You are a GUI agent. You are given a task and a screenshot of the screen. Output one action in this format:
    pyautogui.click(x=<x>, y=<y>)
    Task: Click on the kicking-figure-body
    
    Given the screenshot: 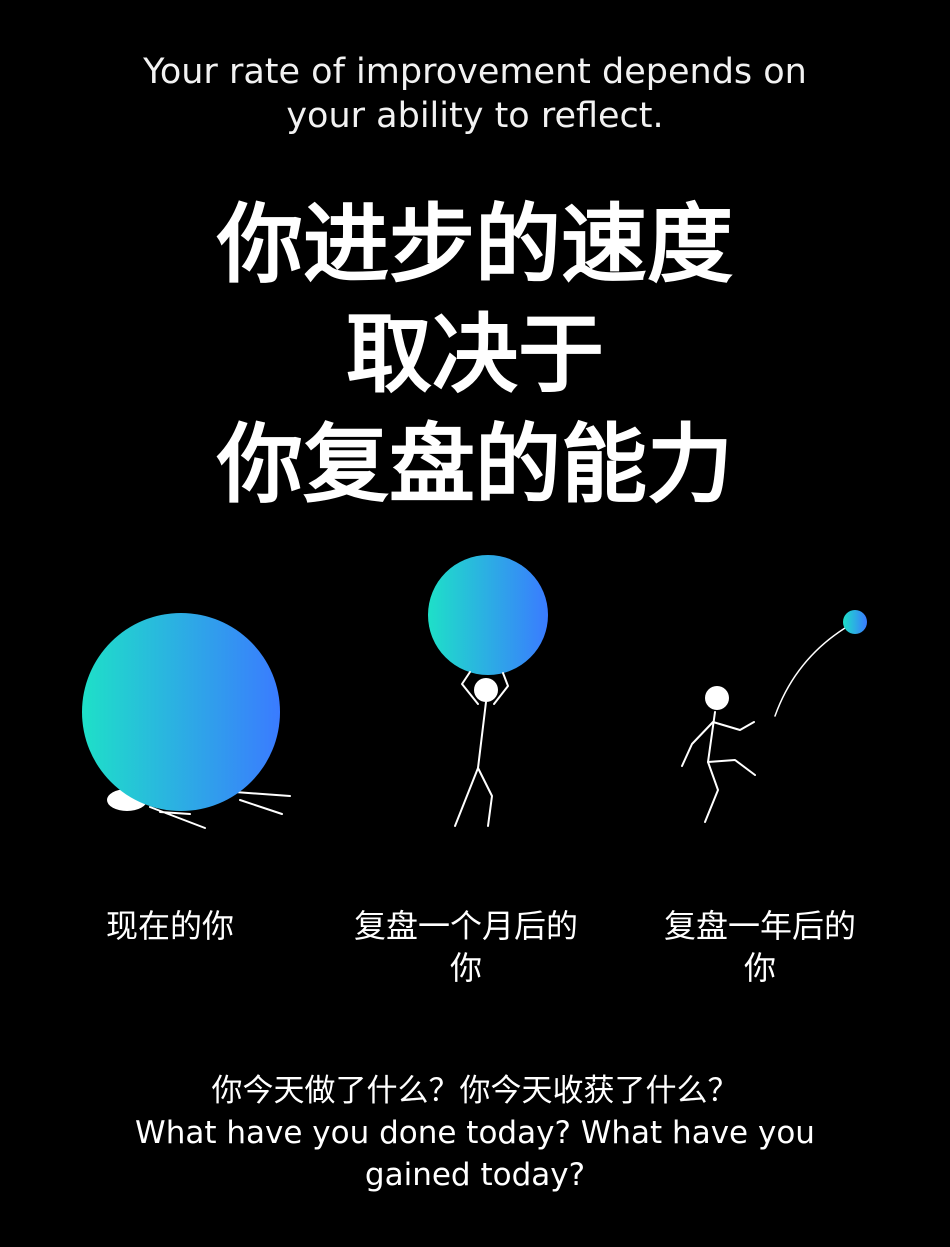 What is the action you would take?
    pyautogui.click(x=711, y=737)
    